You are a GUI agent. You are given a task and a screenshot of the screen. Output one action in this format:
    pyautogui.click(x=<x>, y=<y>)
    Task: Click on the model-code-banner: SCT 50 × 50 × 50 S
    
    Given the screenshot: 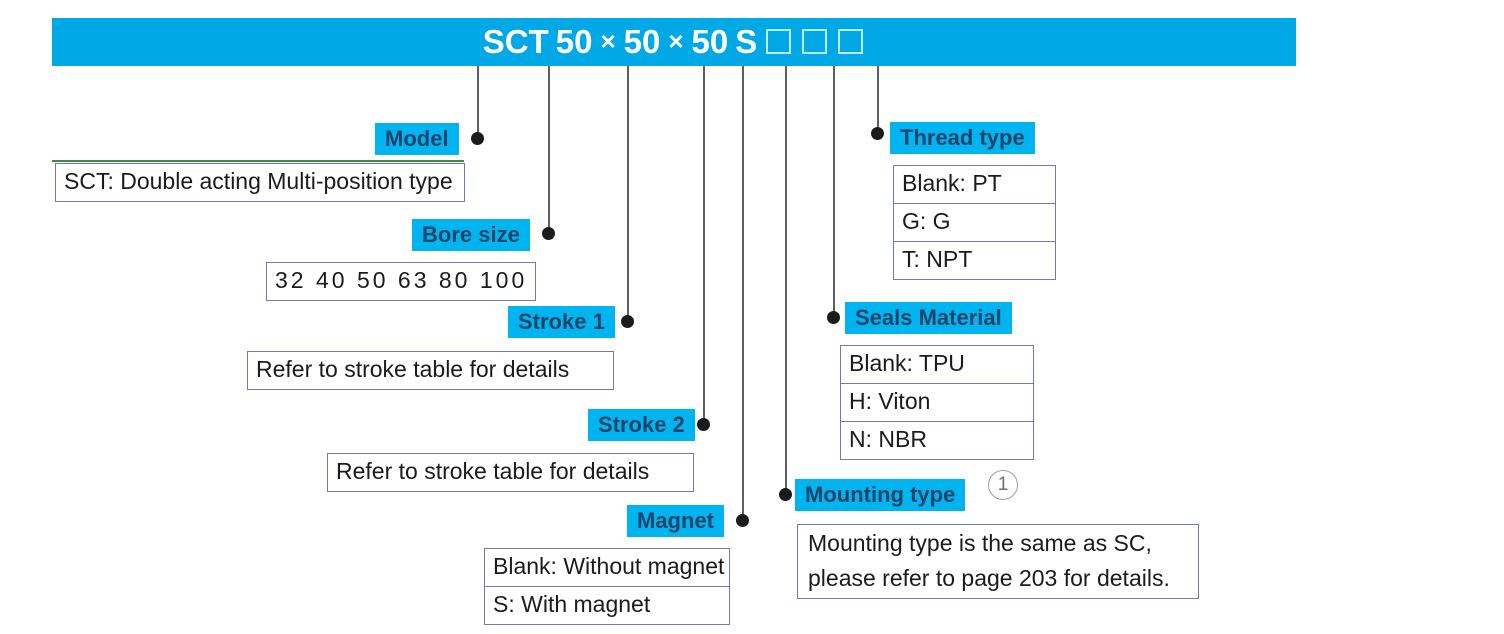 What is the action you would take?
    pyautogui.click(x=674, y=42)
    